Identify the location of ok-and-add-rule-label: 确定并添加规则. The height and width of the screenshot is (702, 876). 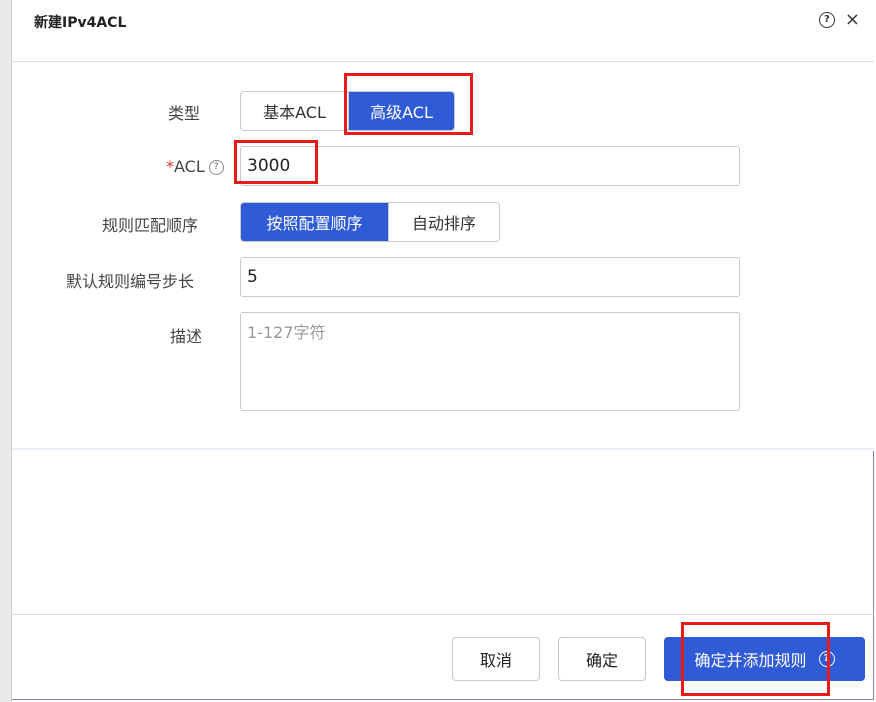
(750, 660).